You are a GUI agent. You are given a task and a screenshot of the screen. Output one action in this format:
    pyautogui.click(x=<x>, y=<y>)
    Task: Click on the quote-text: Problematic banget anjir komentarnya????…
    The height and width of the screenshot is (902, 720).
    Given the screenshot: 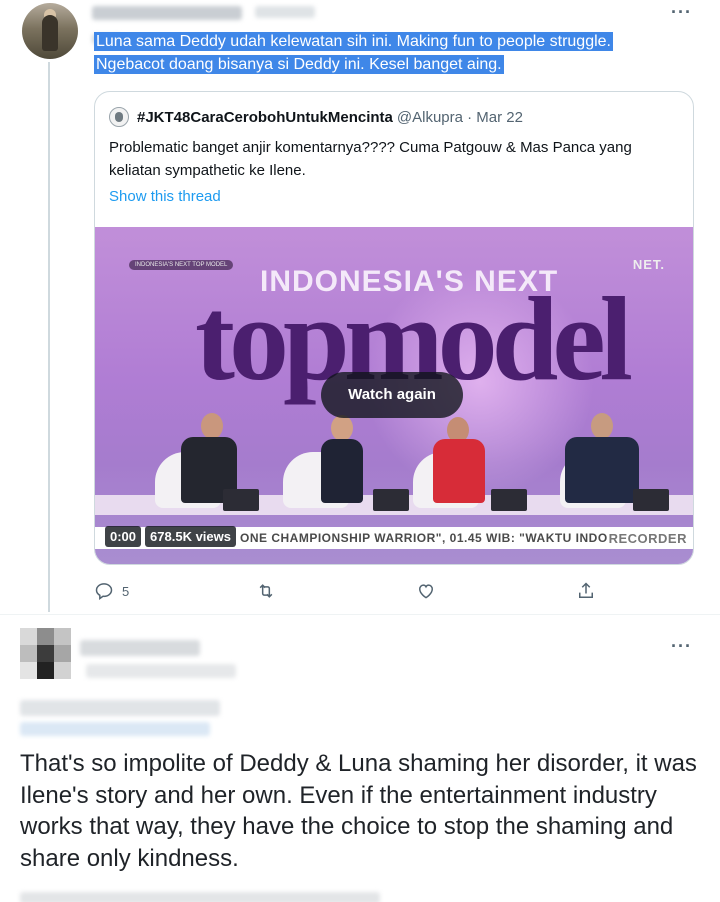 What is the action you would take?
    pyautogui.click(x=370, y=159)
    